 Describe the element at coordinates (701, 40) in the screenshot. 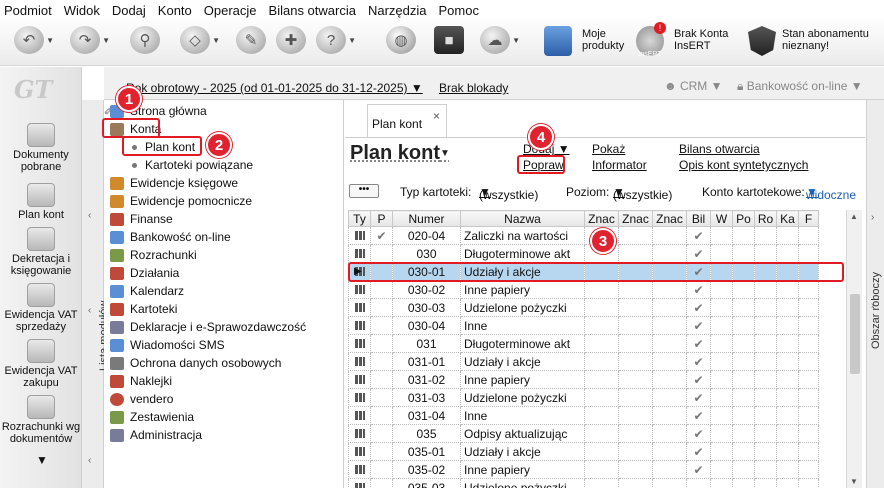

I see `brak-konta: Brak Konta InsERT` at that location.